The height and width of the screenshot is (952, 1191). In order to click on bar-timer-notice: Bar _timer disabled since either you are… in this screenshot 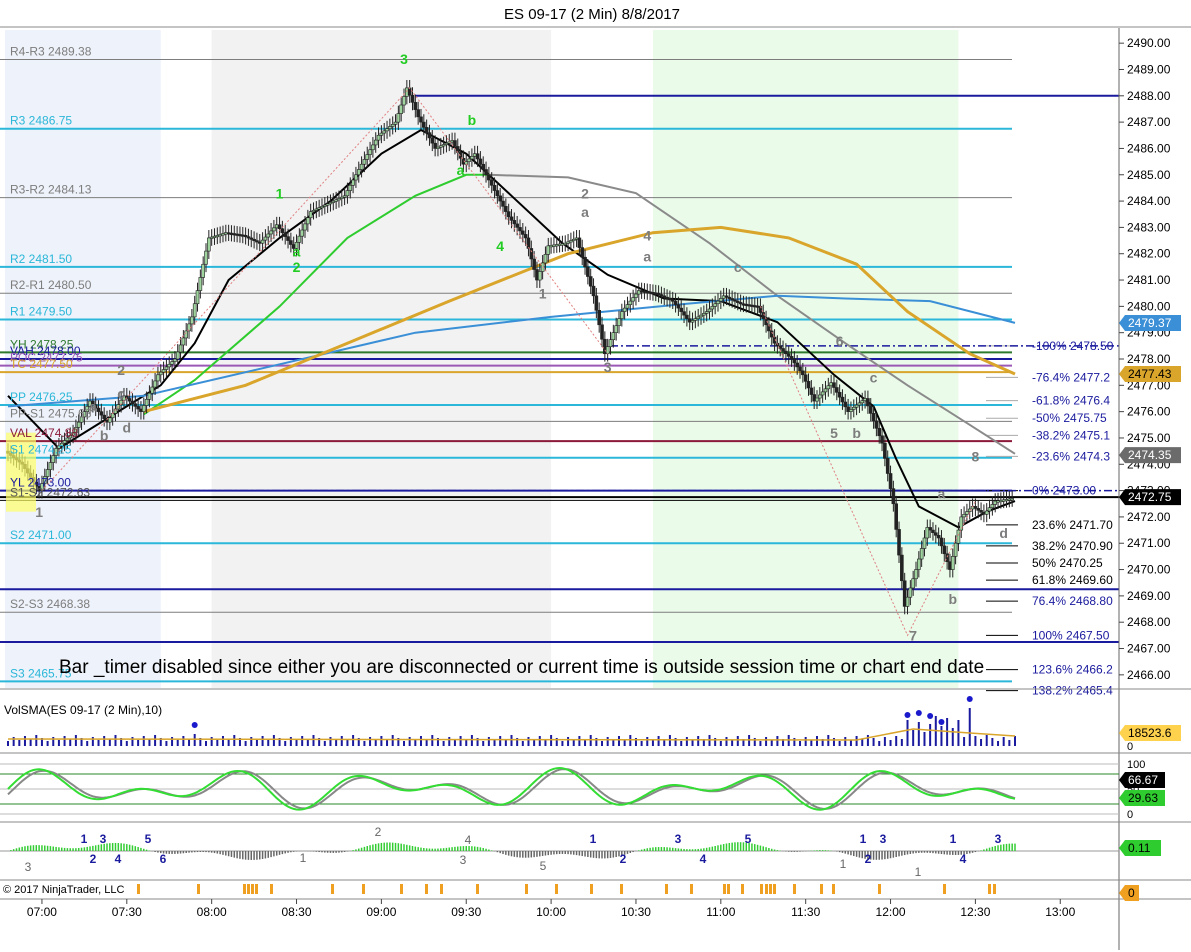, I will do `click(521, 667)`.